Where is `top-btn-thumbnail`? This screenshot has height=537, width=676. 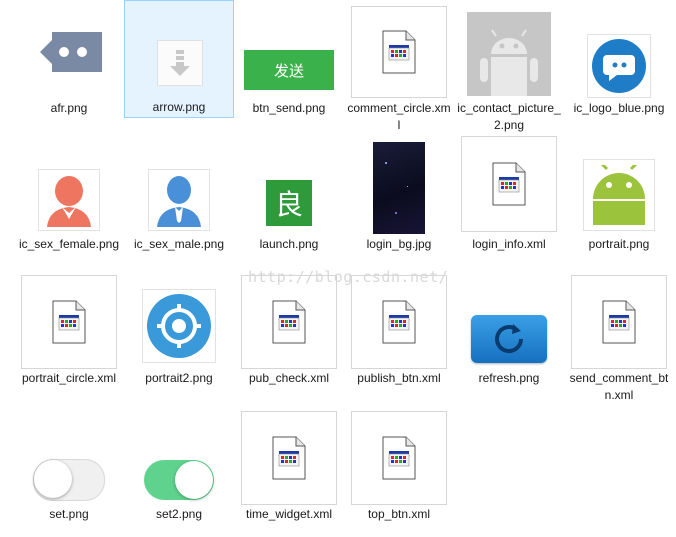 top-btn-thumbnail is located at coordinates (399, 458).